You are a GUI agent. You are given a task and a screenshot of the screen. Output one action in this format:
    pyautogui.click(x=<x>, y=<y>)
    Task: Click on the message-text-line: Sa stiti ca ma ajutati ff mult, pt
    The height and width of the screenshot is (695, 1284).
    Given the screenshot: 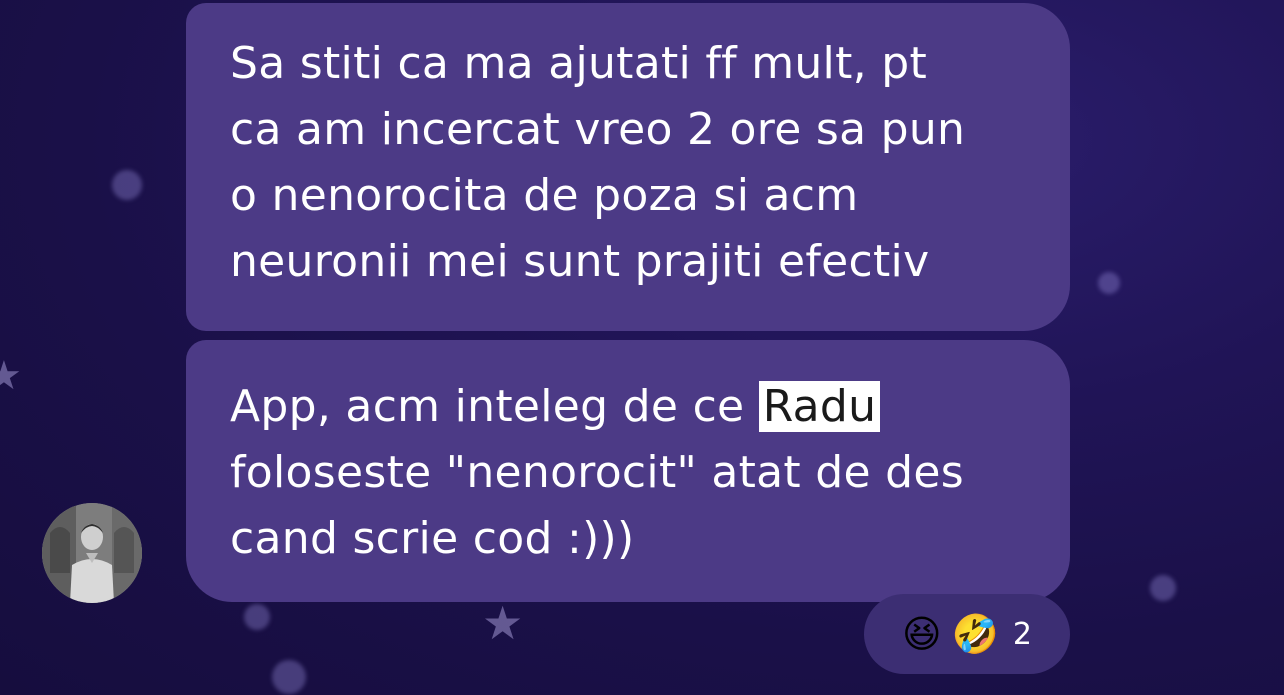 What is the action you would take?
    pyautogui.click(x=578, y=63)
    